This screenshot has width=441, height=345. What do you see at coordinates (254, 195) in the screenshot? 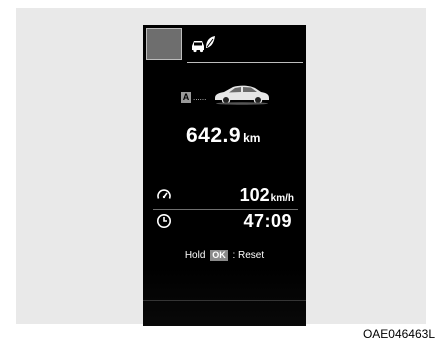
I see `speed-value: 102` at bounding box center [254, 195].